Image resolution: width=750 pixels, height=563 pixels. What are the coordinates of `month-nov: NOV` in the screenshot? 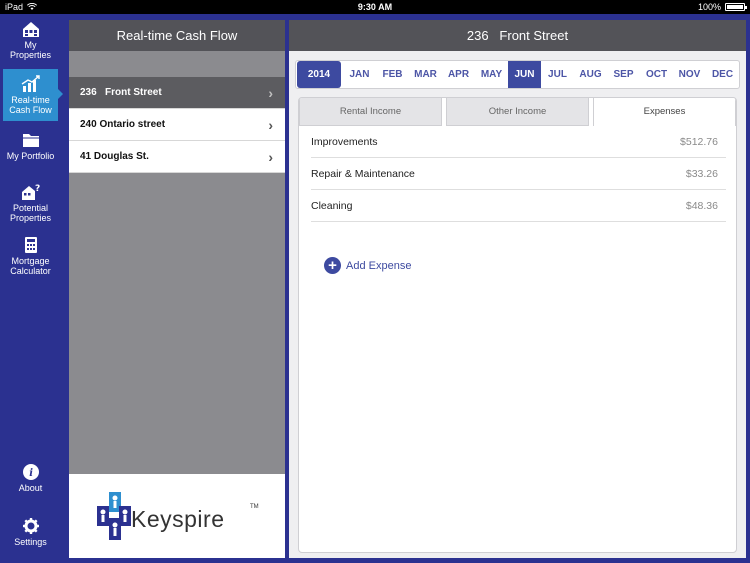 It's located at (689, 74).